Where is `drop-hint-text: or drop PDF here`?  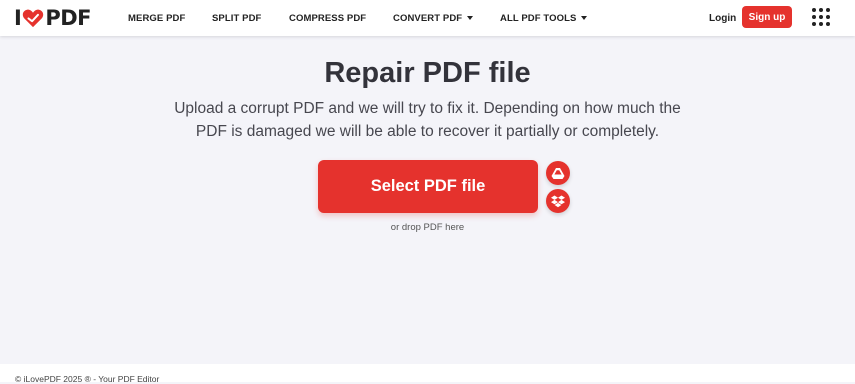
drop-hint-text: or drop PDF here is located at coordinates (427, 227).